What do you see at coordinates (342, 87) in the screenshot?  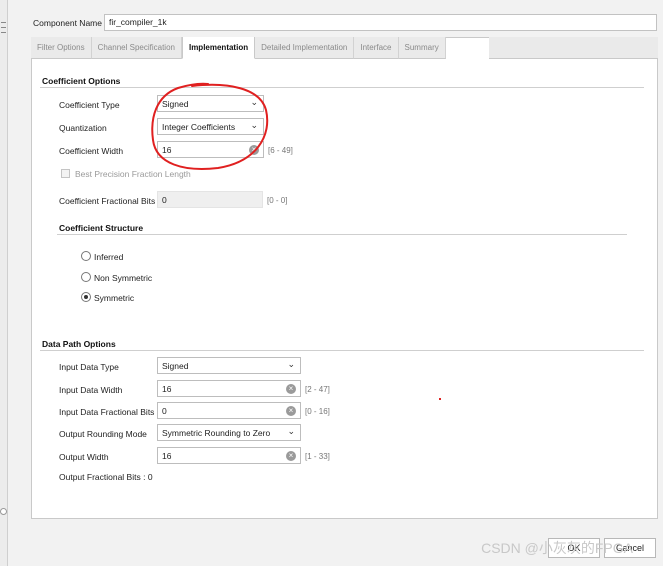 I see `section-divider` at bounding box center [342, 87].